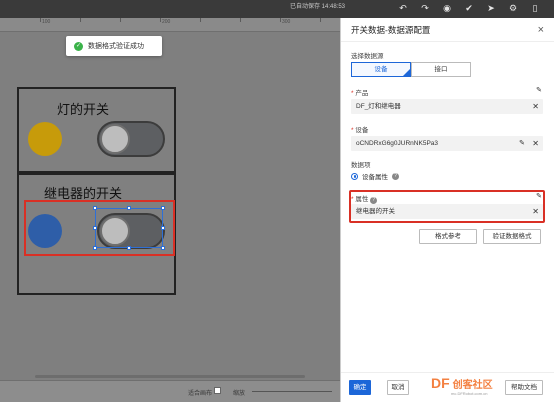 This screenshot has width=554, height=402. I want to click on source-label: 选择数据源, so click(367, 56).